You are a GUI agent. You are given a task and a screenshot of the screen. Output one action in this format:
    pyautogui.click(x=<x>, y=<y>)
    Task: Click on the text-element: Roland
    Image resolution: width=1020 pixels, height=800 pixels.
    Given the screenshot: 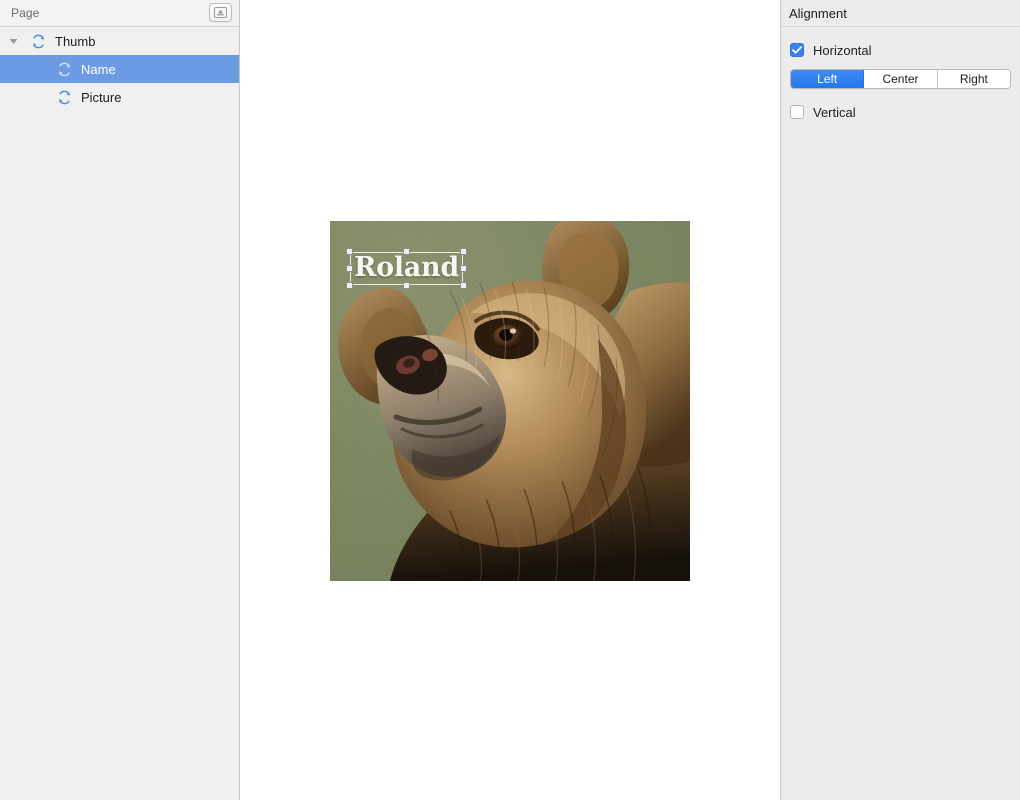 What is the action you would take?
    pyautogui.click(x=406, y=268)
    